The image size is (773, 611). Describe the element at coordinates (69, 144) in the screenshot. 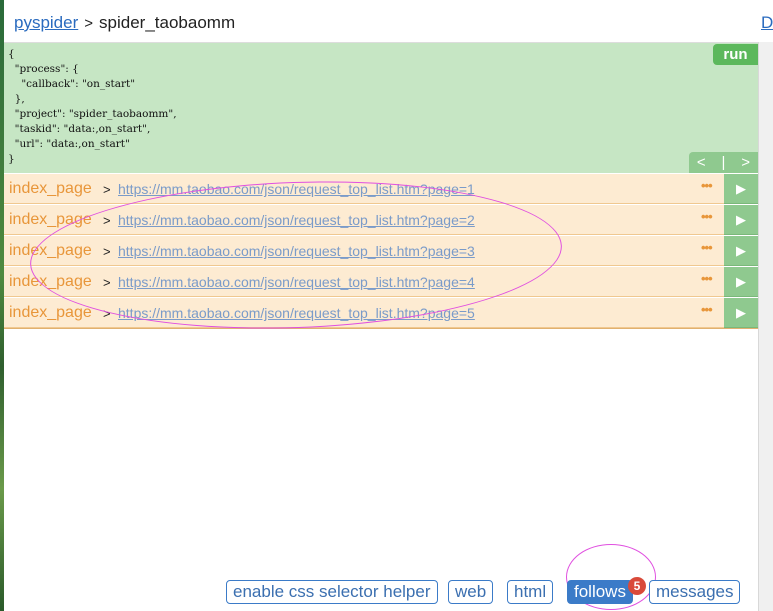

I see `json-line: "url": "data:,on_start"` at that location.